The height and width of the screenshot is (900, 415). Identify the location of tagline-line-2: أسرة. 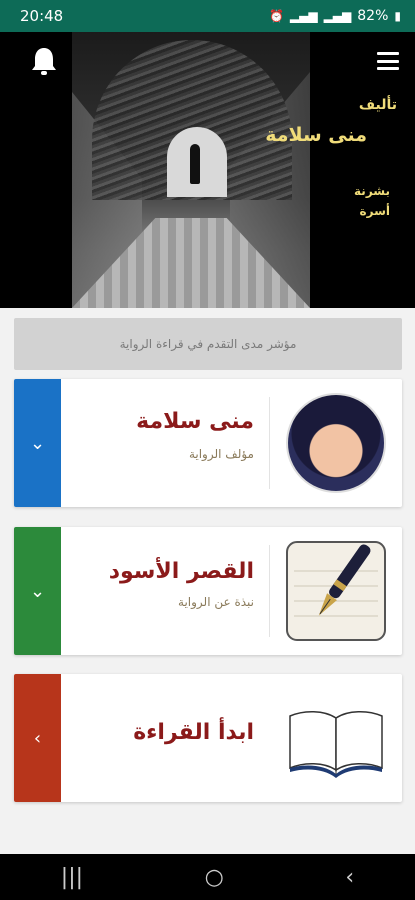
(374, 211).